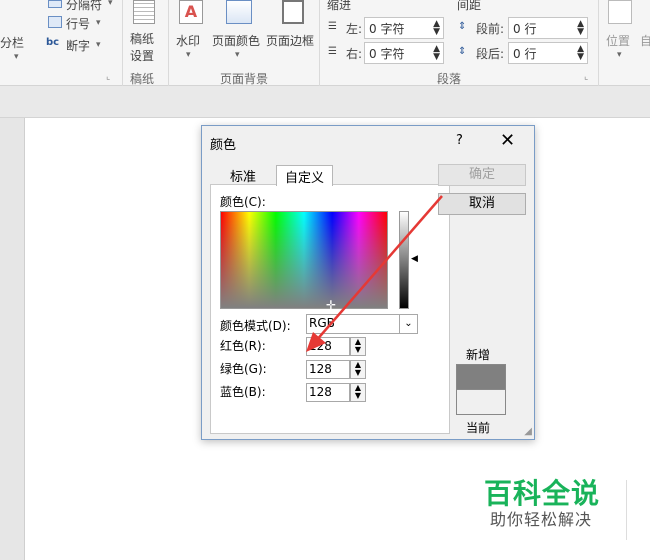 The image size is (650, 560). Describe the element at coordinates (316, 342) in the screenshot. I see `annotation-arrow-head` at that location.